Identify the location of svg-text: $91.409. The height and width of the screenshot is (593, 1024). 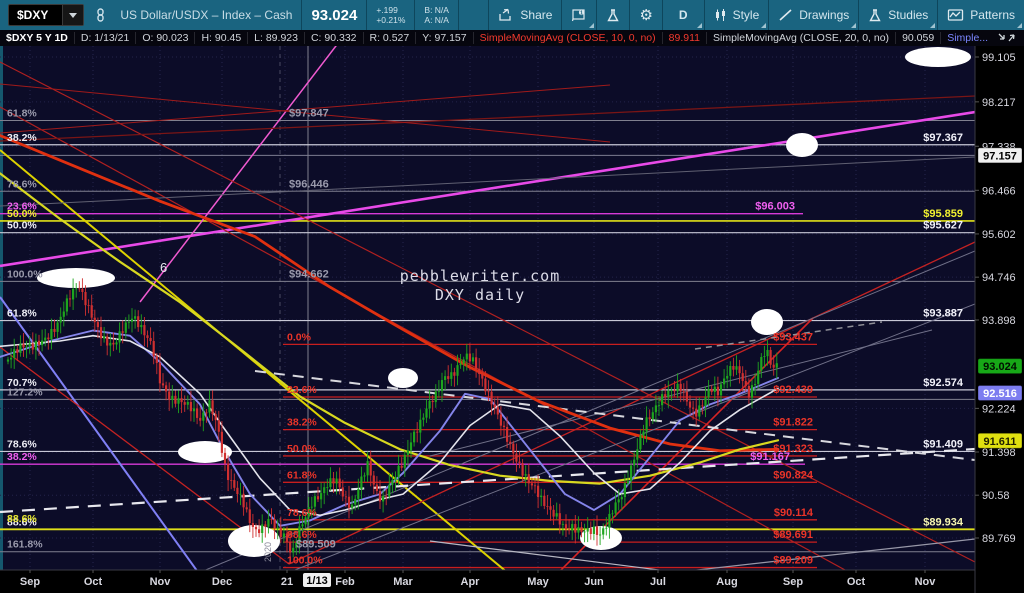
(943, 444).